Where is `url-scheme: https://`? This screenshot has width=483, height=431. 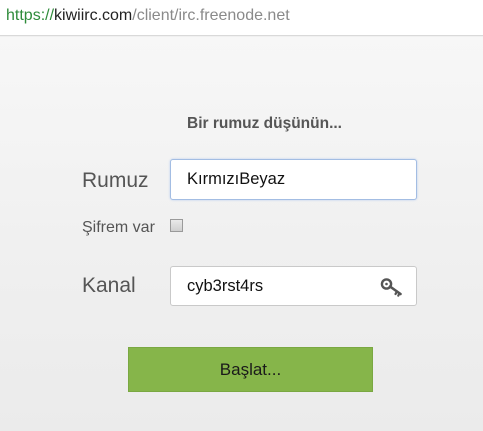 url-scheme: https:// is located at coordinates (30, 15).